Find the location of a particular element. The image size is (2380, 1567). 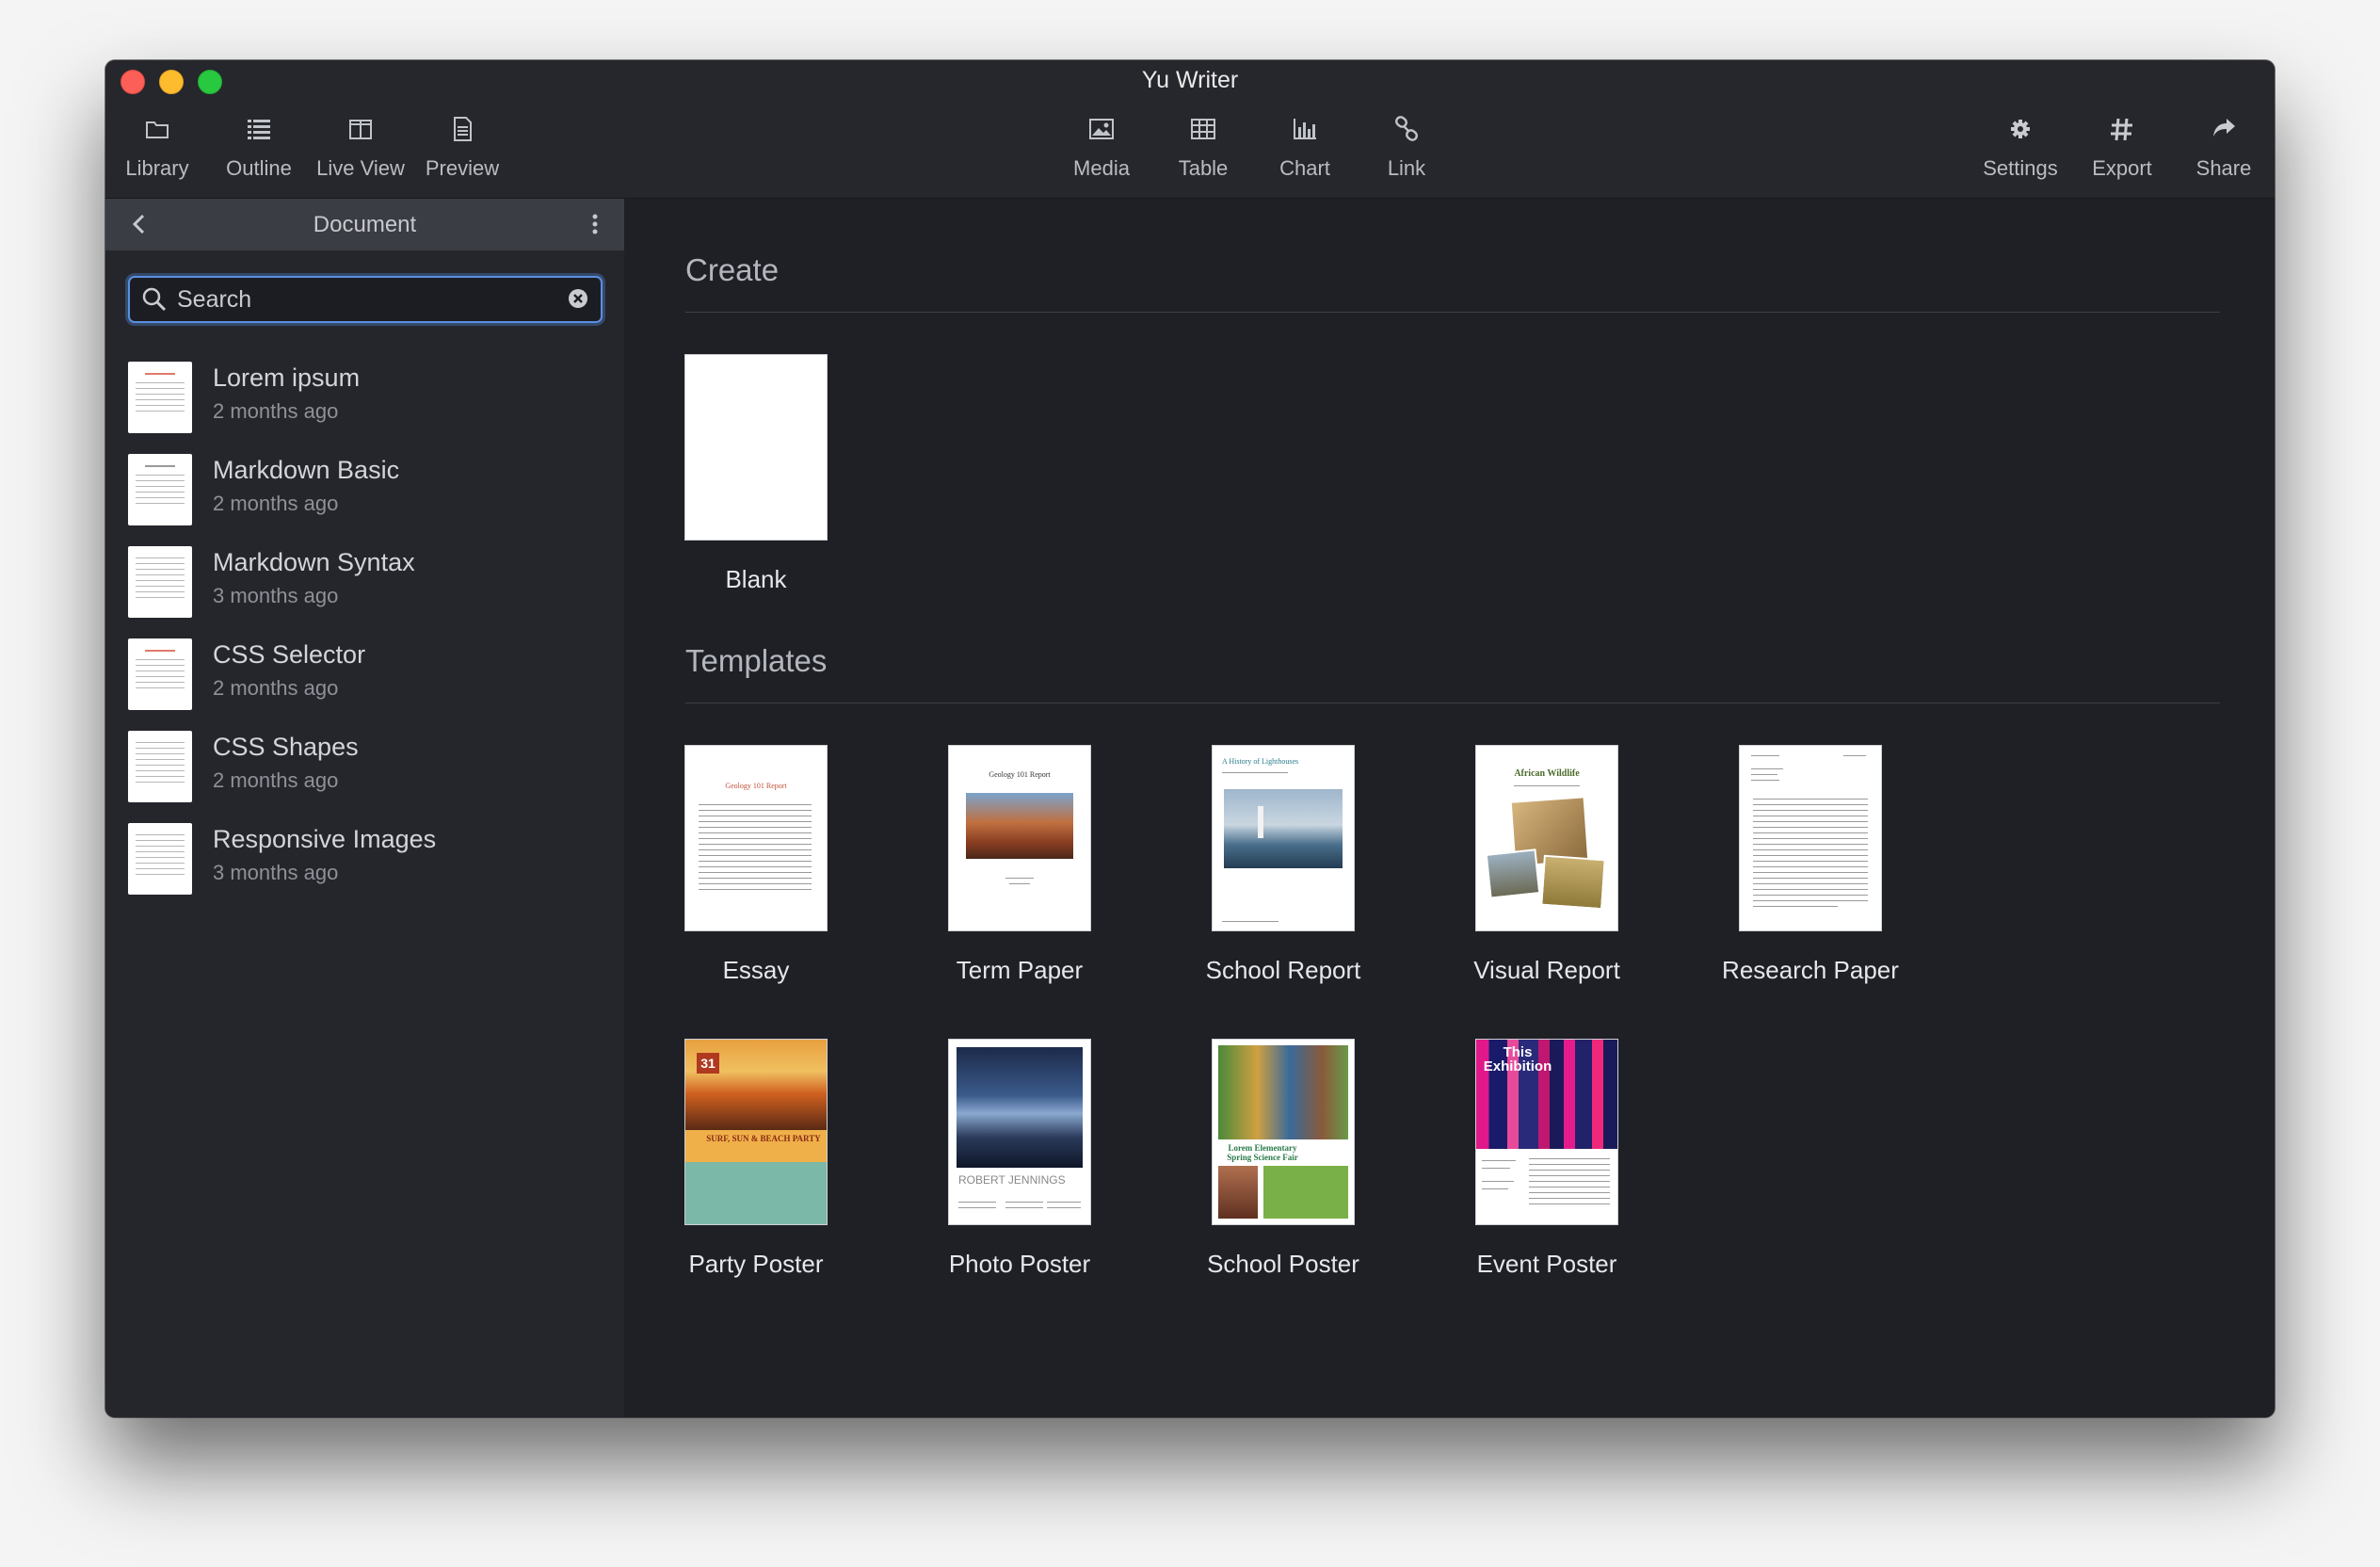

document-icon is located at coordinates (463, 129).